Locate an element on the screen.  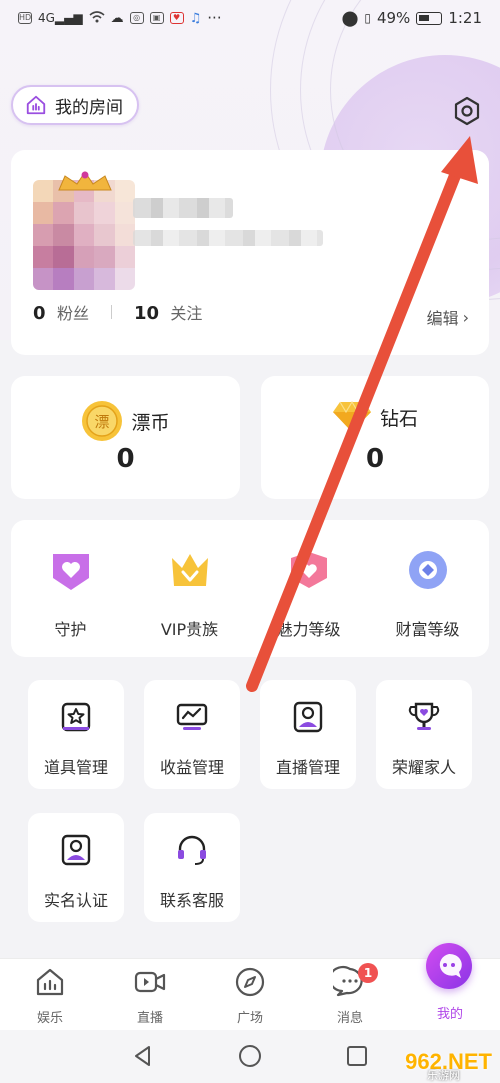
guard-label: 守护 is located at coordinates (70, 629).